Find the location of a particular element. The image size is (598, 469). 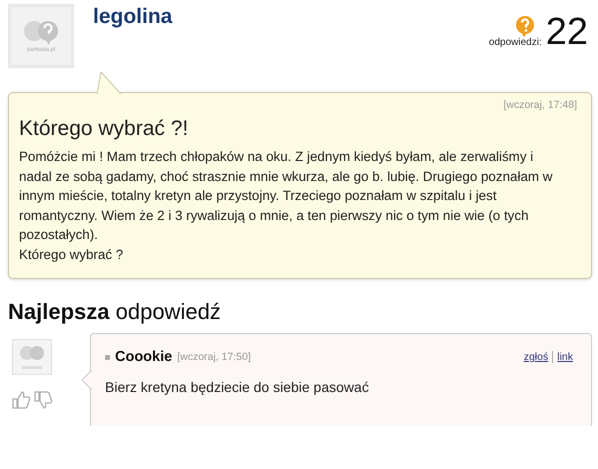

question-title: Którego wybrać ?! is located at coordinates (104, 129).